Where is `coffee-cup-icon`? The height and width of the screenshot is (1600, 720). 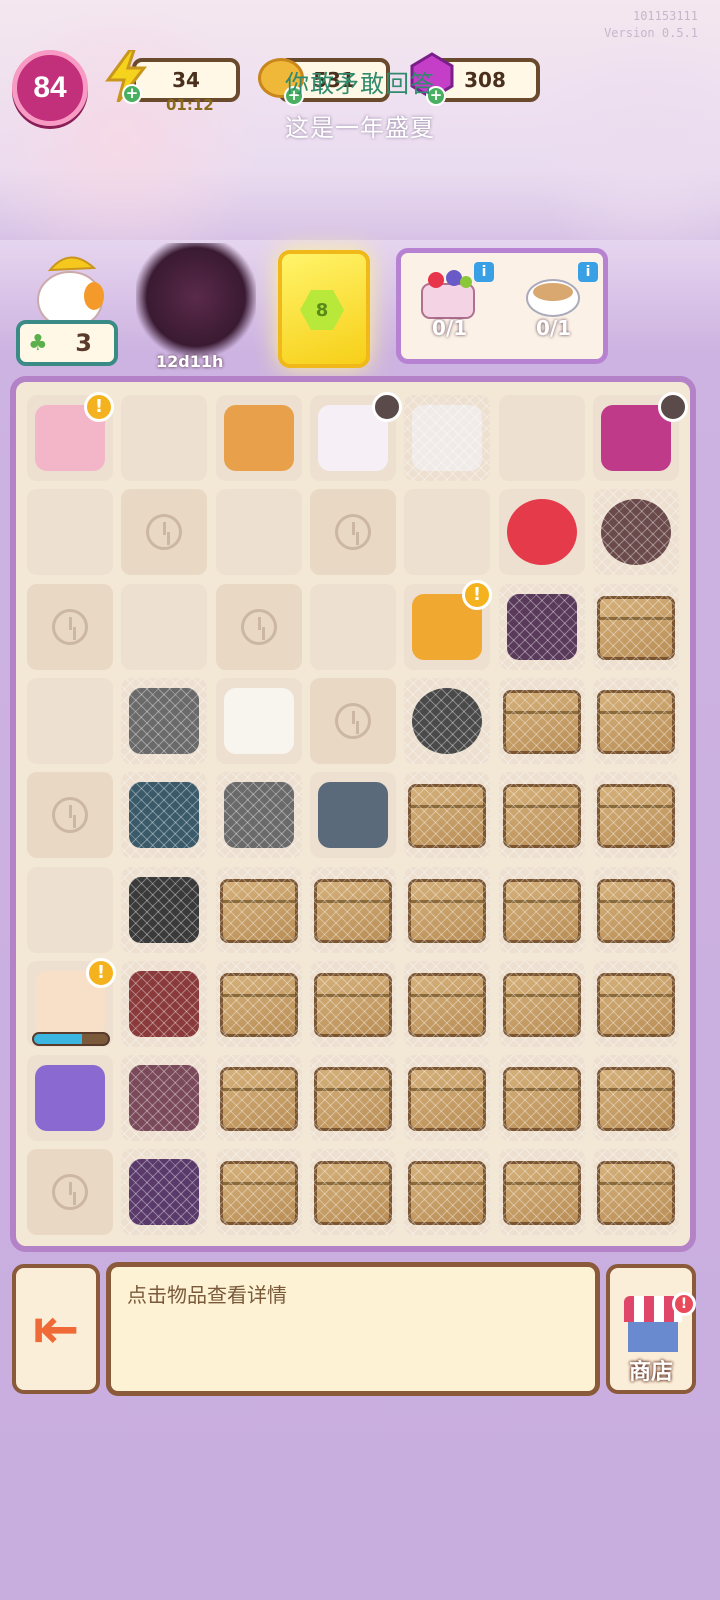
coffee-cup-icon is located at coordinates (258, 720).